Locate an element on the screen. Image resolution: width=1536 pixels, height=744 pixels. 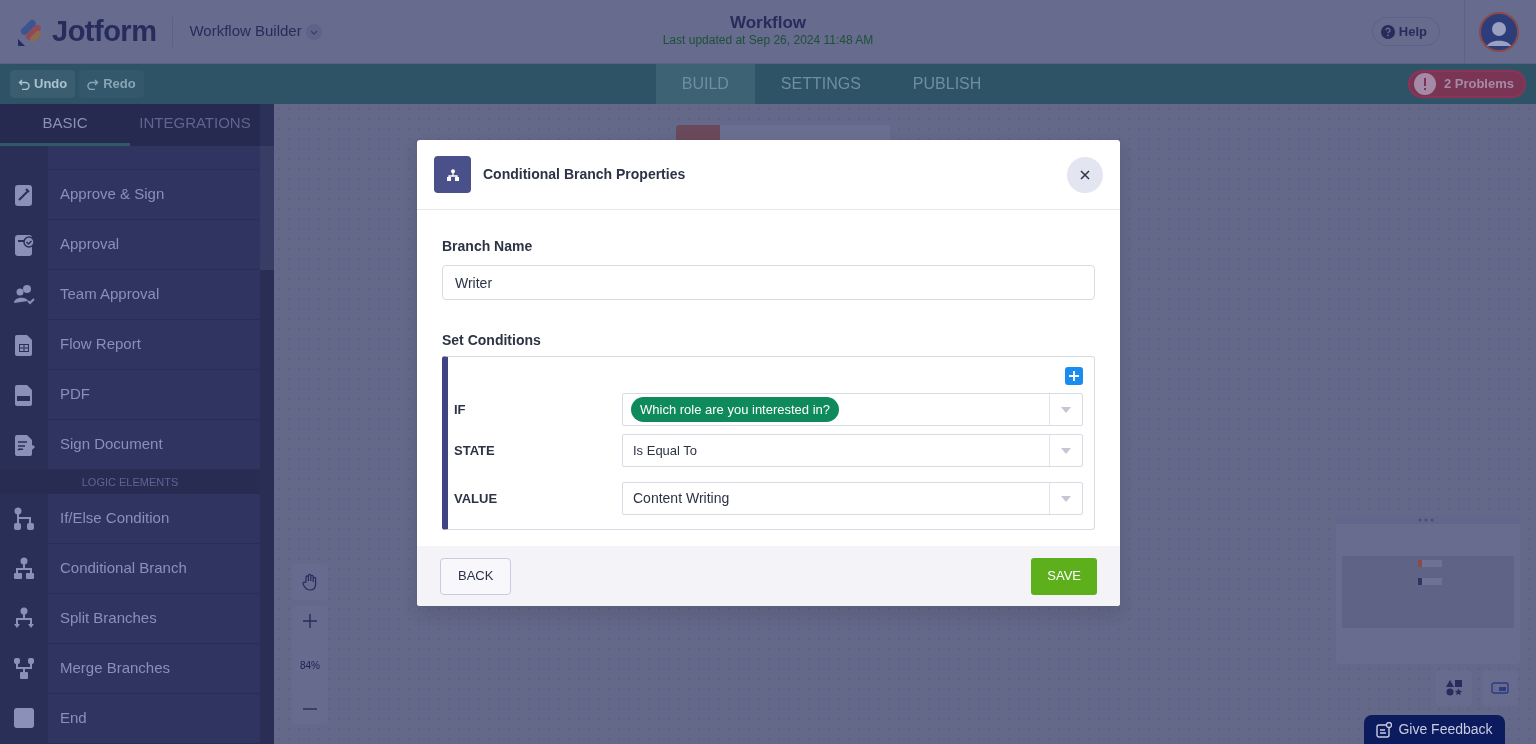
hand-tool-button is located at coordinates (310, 582).